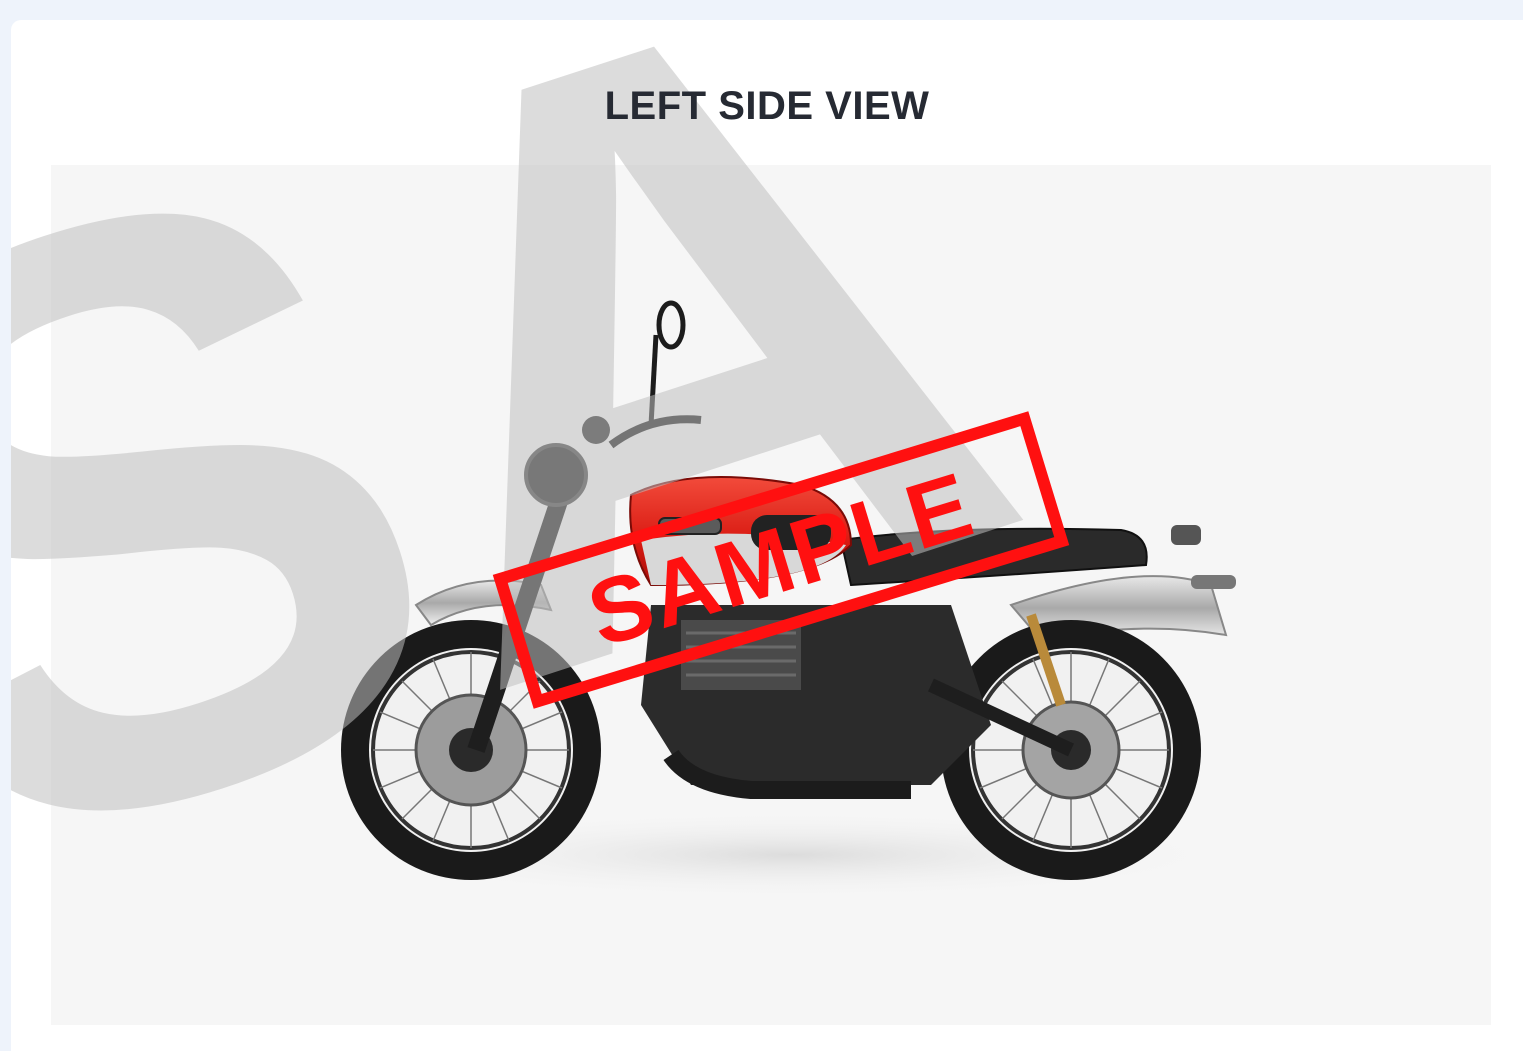  I want to click on tail-light, so click(1186, 535).